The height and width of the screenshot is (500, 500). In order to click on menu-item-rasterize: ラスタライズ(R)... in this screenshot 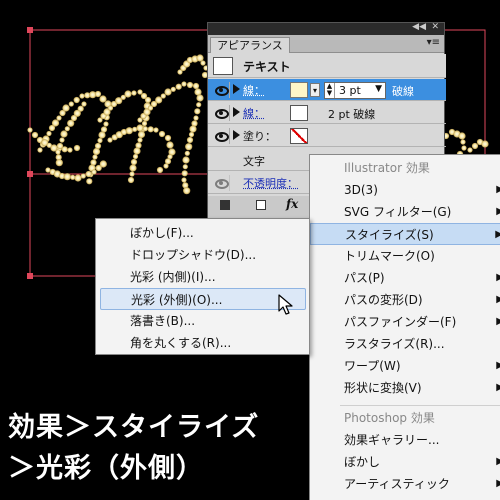, I will do `click(405, 344)`.